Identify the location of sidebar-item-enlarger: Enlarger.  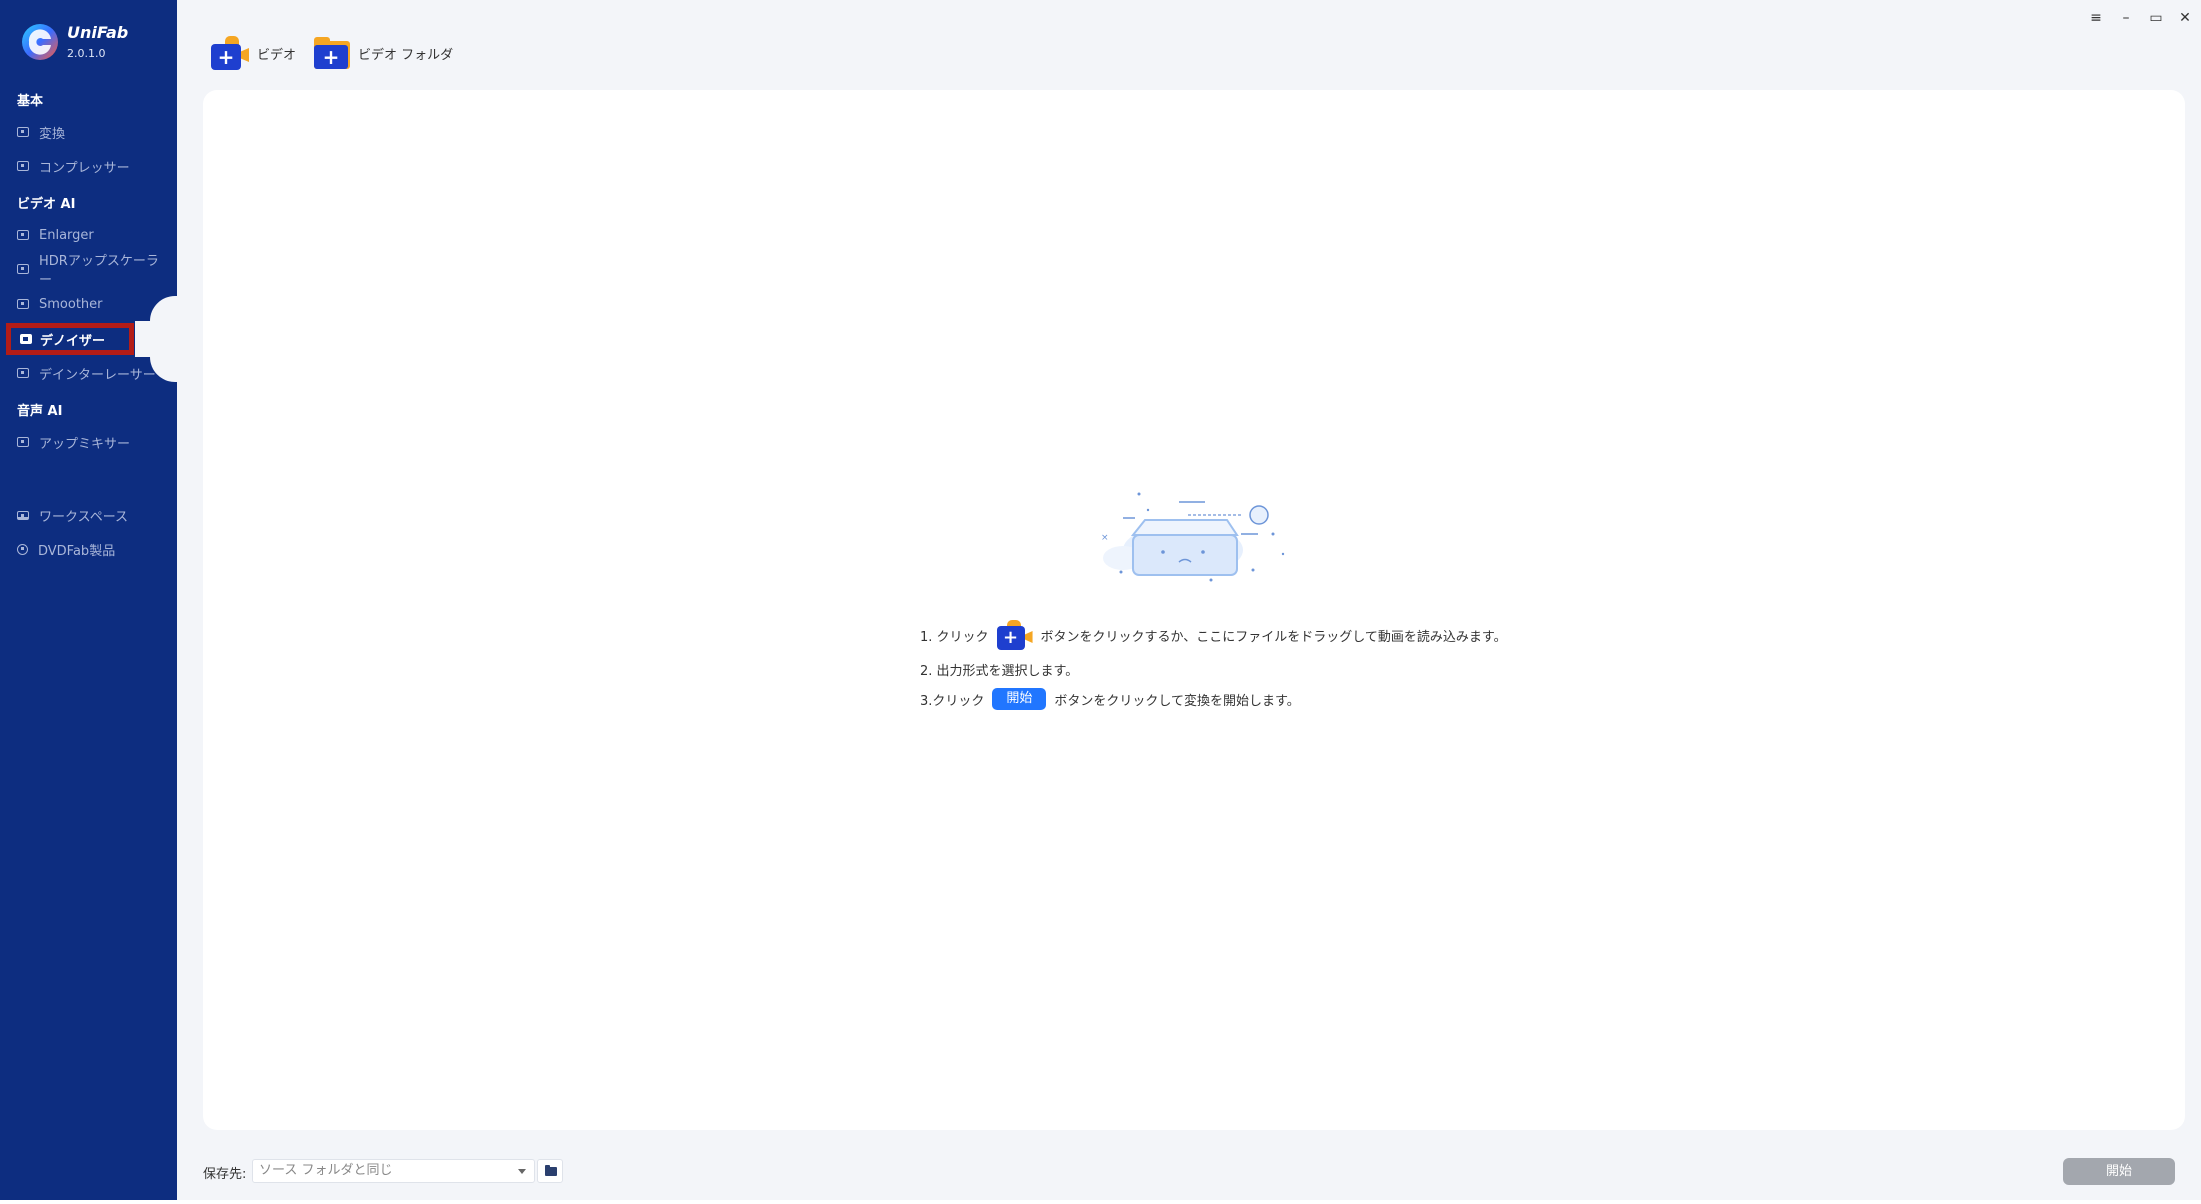
(92, 235).